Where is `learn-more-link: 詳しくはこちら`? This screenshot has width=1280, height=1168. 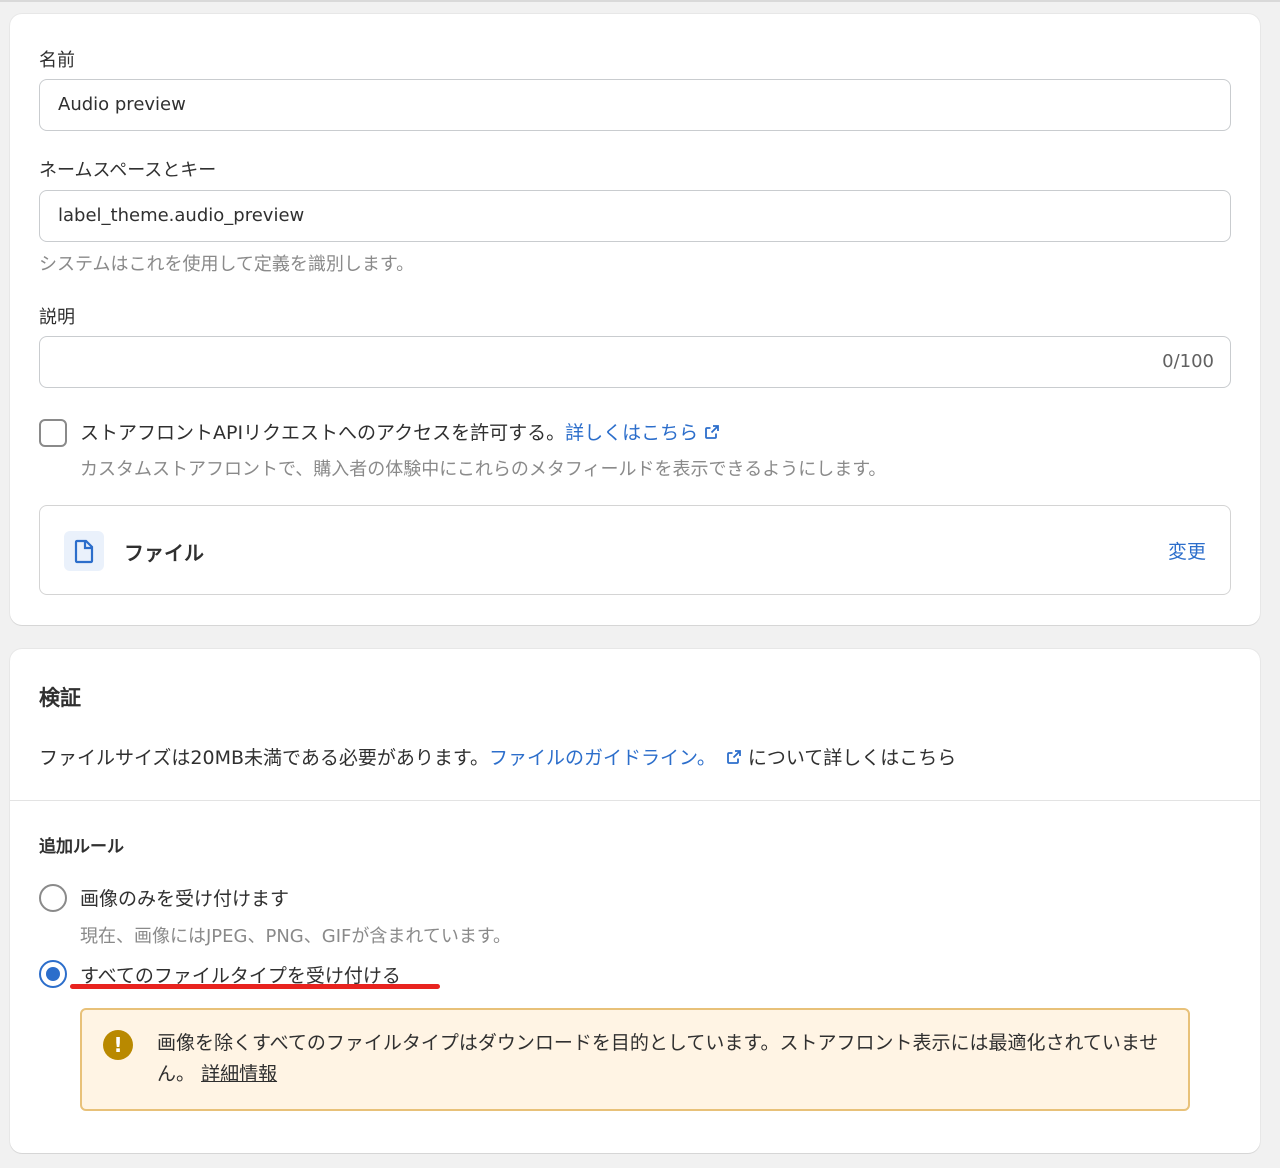 learn-more-link: 詳しくはこちら is located at coordinates (631, 433).